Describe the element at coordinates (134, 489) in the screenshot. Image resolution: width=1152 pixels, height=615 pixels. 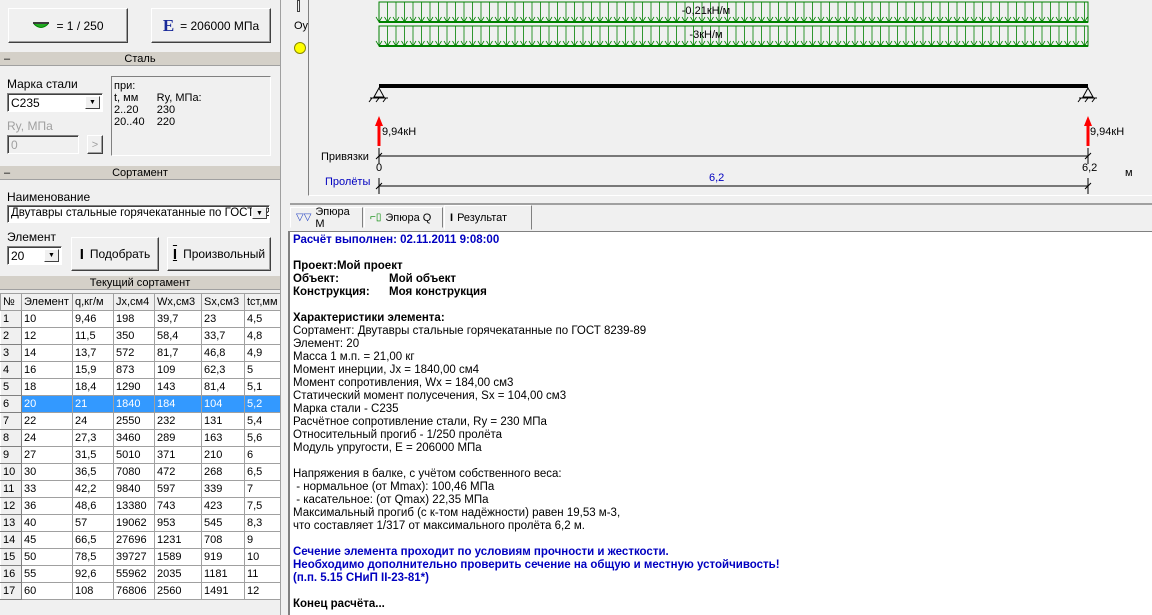
I see `table-cell: 9840` at that location.